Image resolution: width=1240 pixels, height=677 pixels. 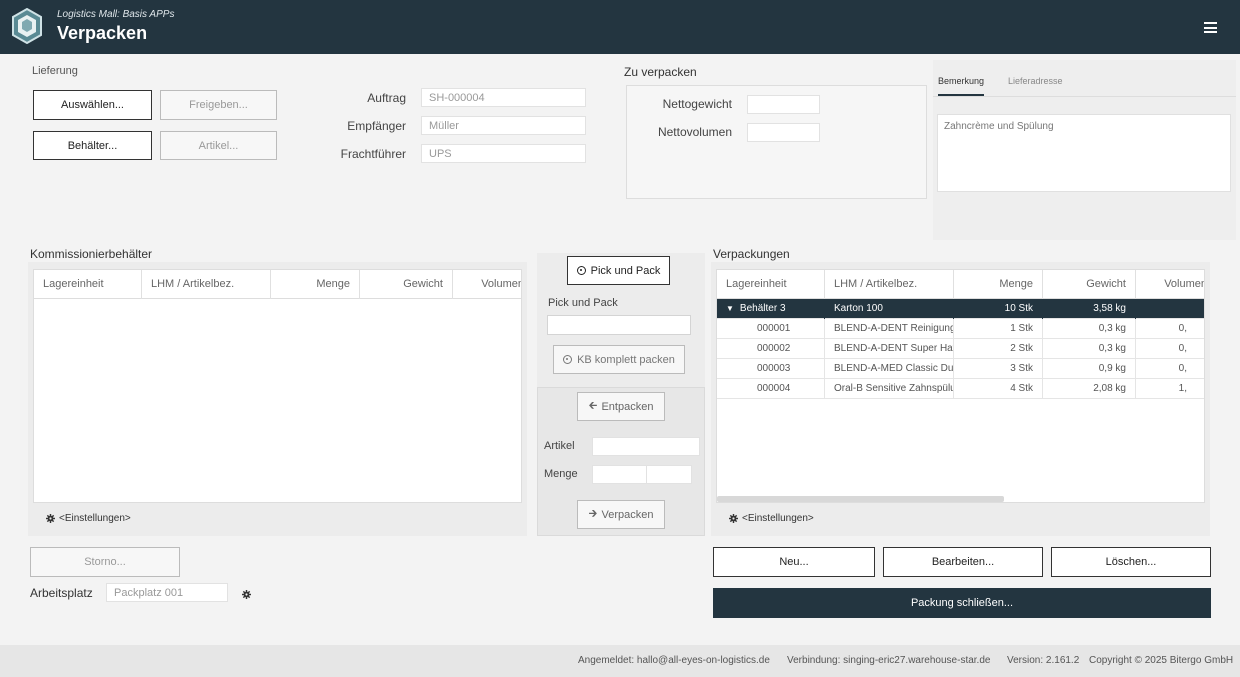 I want to click on cell-artikel: BLEND-A-MED Classic Duop, so click(x=889, y=369).